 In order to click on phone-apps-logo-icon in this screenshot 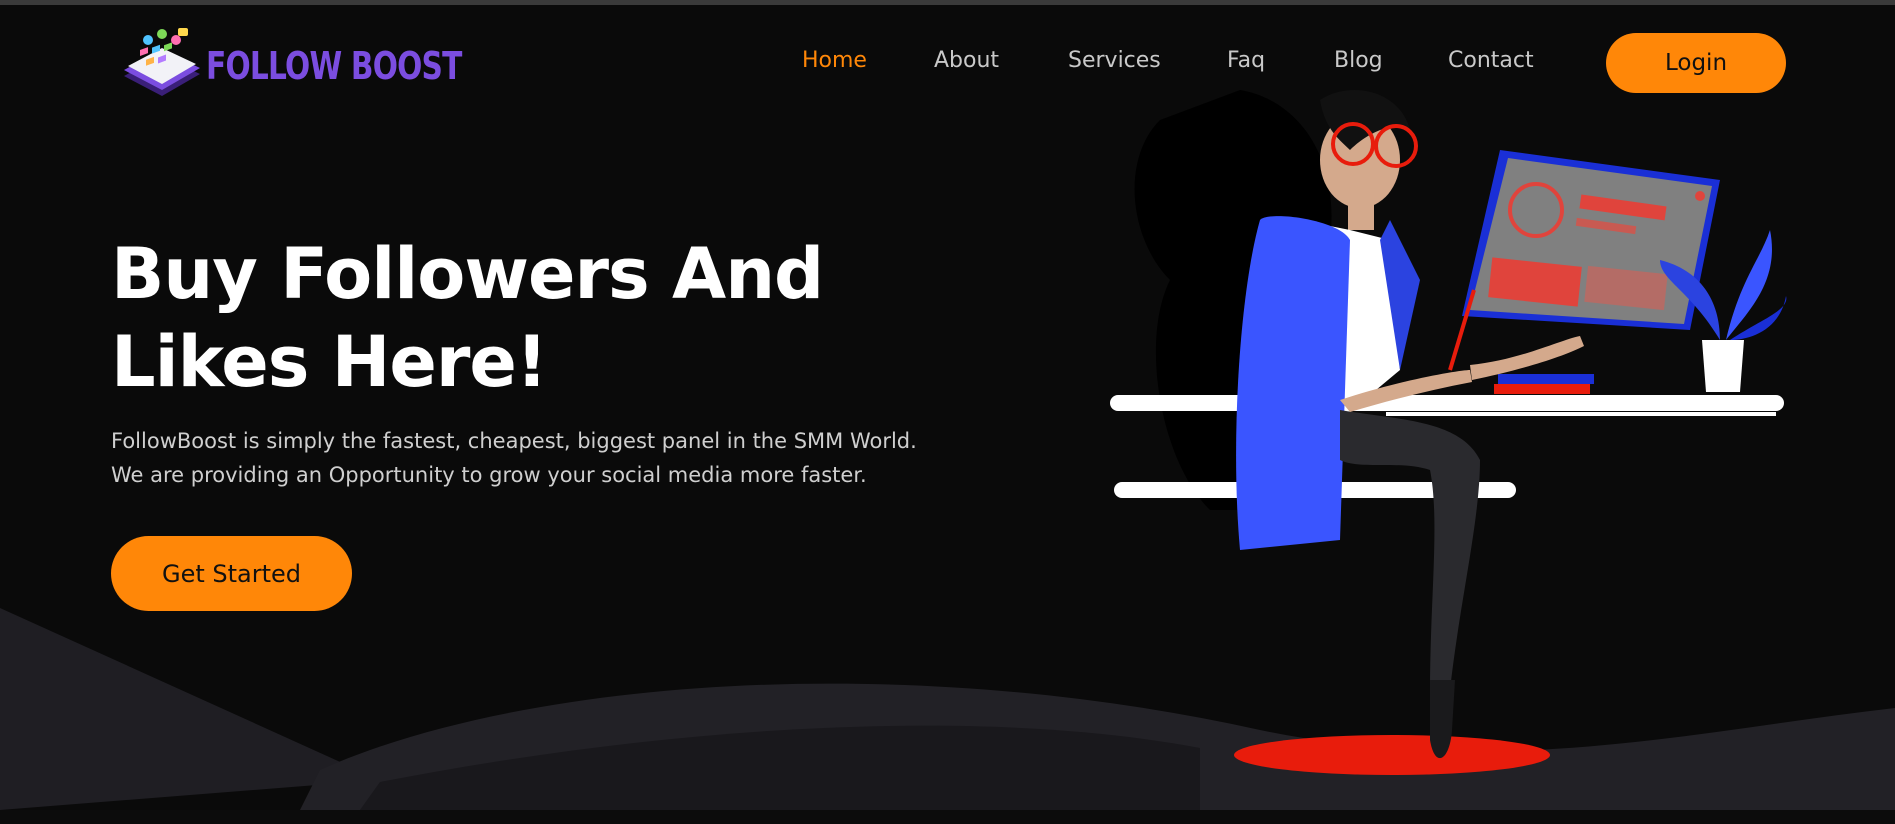, I will do `click(162, 62)`.